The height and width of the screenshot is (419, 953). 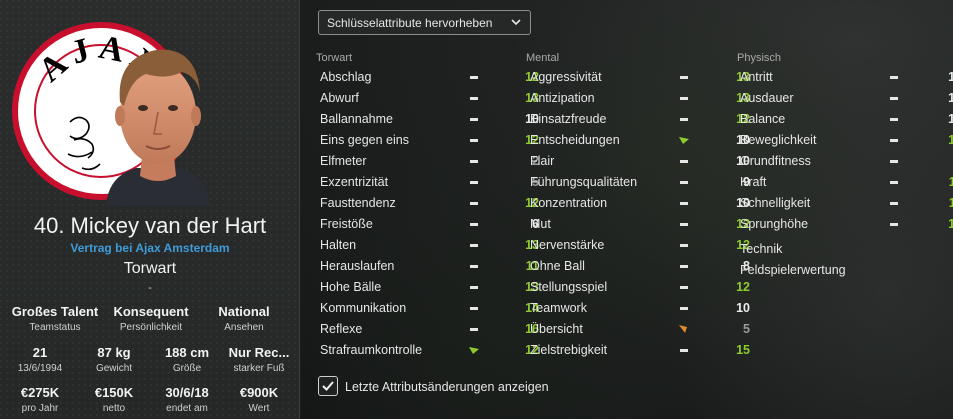 I want to click on attribute-value: 11, so click(x=950, y=182).